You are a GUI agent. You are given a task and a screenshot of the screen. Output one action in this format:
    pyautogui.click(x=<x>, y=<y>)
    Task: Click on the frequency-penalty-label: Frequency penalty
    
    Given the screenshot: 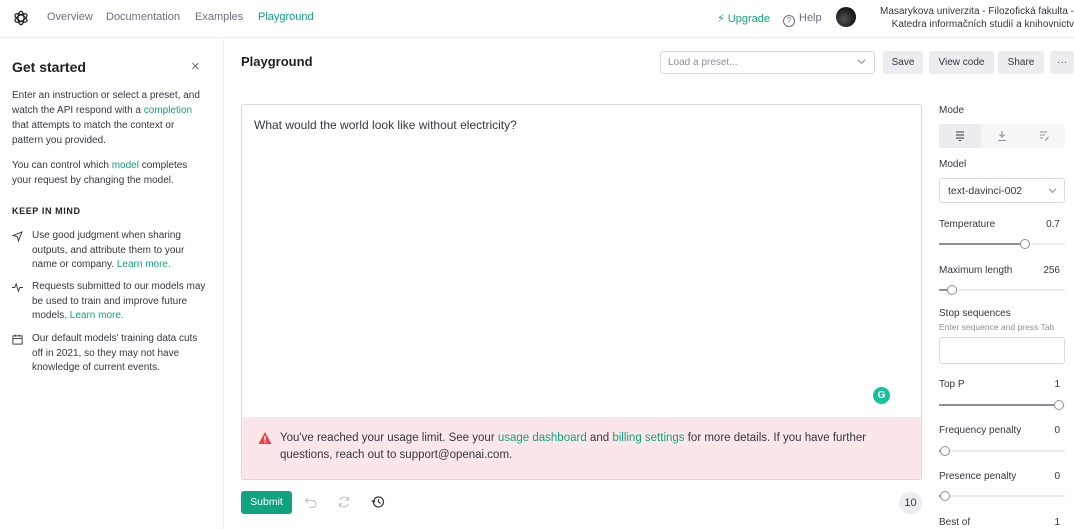 What is the action you would take?
    pyautogui.click(x=980, y=430)
    